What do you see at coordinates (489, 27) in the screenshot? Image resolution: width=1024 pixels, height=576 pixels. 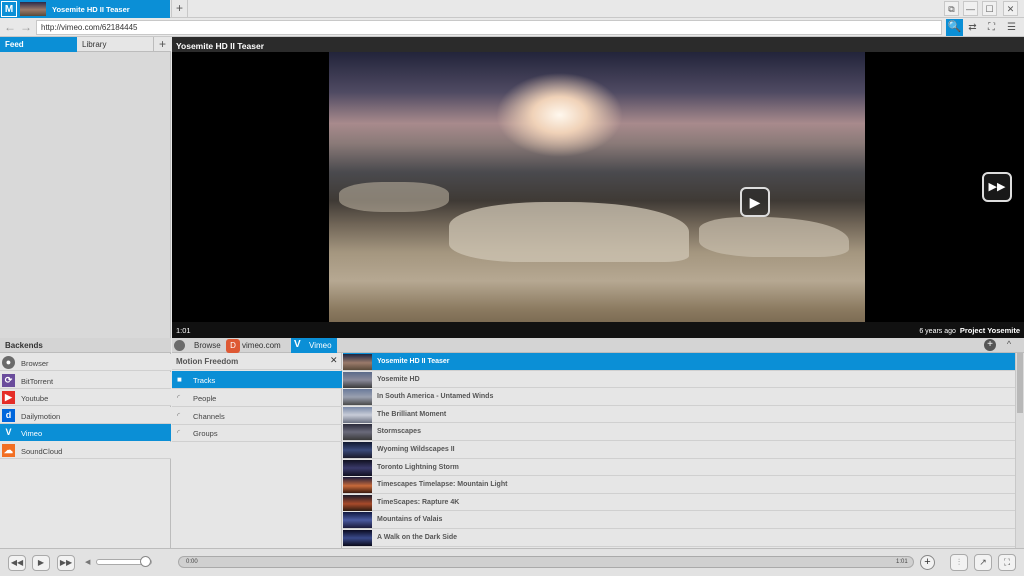 I see `url-input: http://vimeo.com/62184445` at bounding box center [489, 27].